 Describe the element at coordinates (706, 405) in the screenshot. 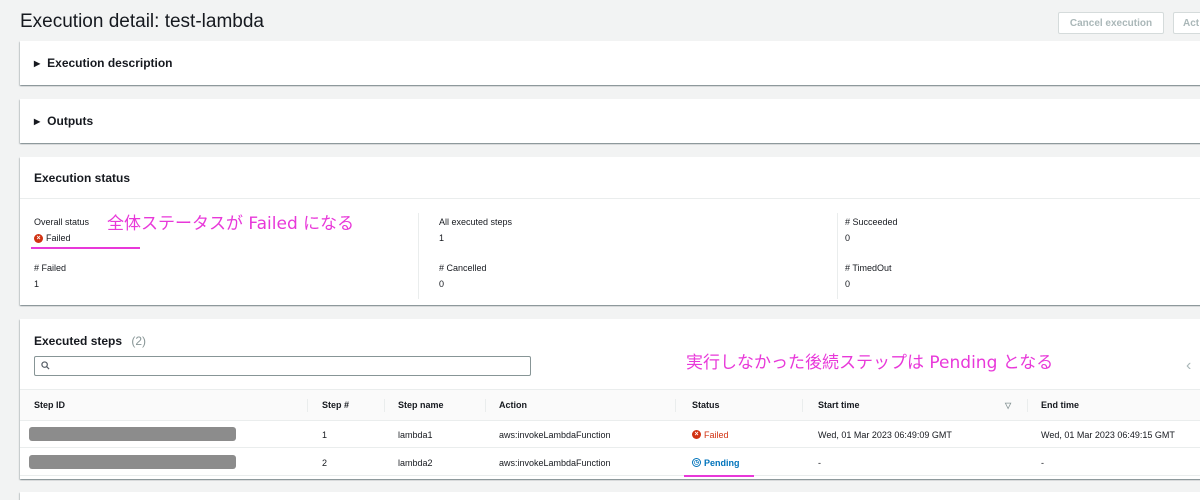

I see `col-status: Status` at that location.